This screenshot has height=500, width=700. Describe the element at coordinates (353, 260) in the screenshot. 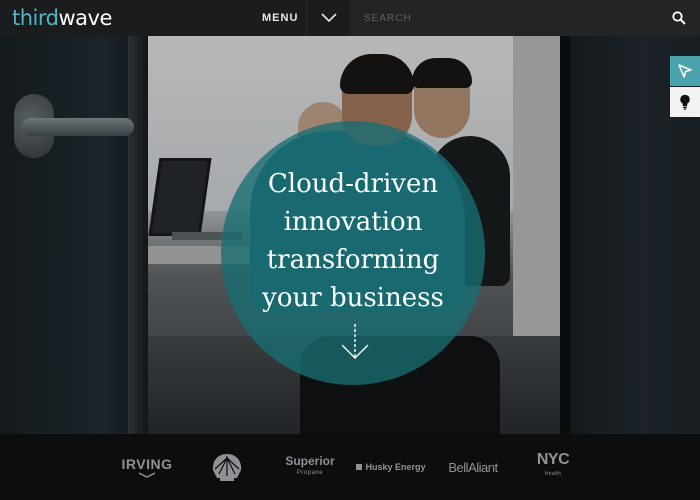

I see `hero-headline-line: transforming` at that location.